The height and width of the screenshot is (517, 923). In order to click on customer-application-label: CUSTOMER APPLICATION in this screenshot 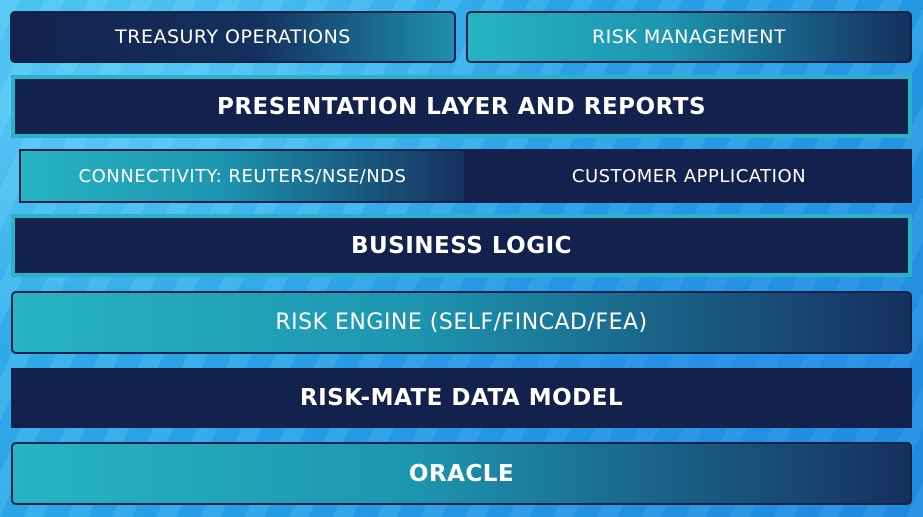, I will do `click(689, 176)`.